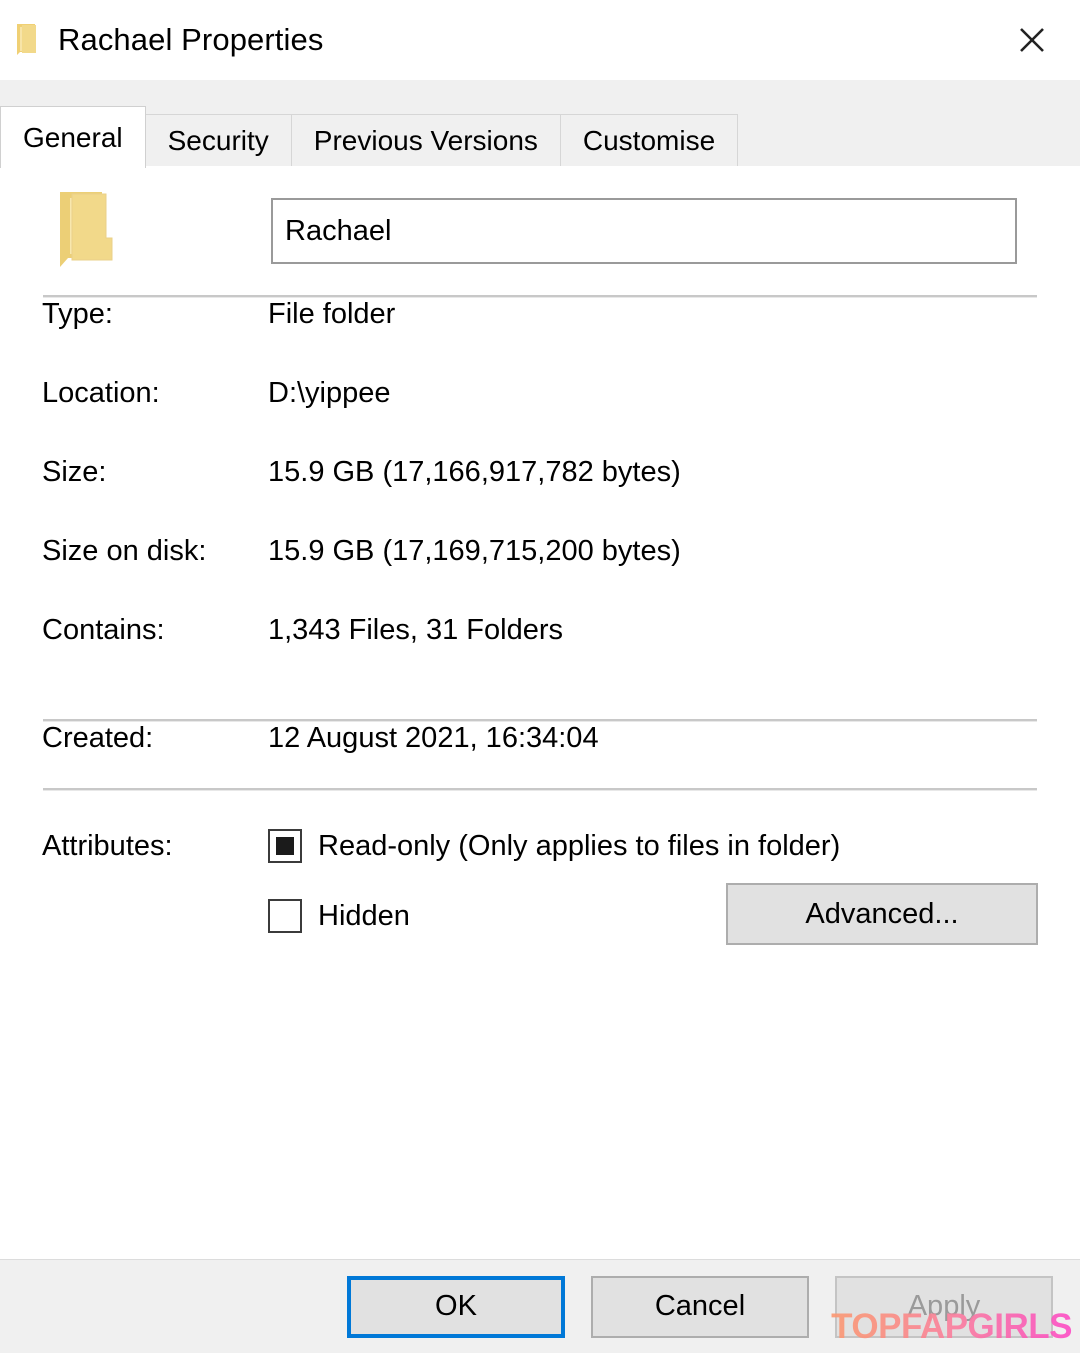 The height and width of the screenshot is (1353, 1080). What do you see at coordinates (332, 314) in the screenshot?
I see `property-value: File folder` at bounding box center [332, 314].